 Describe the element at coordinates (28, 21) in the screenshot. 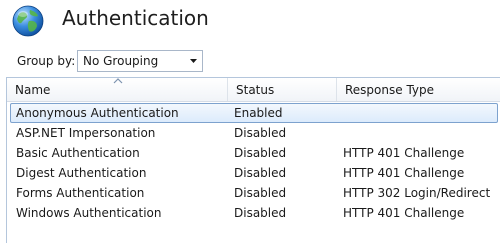

I see `globe-icon` at that location.